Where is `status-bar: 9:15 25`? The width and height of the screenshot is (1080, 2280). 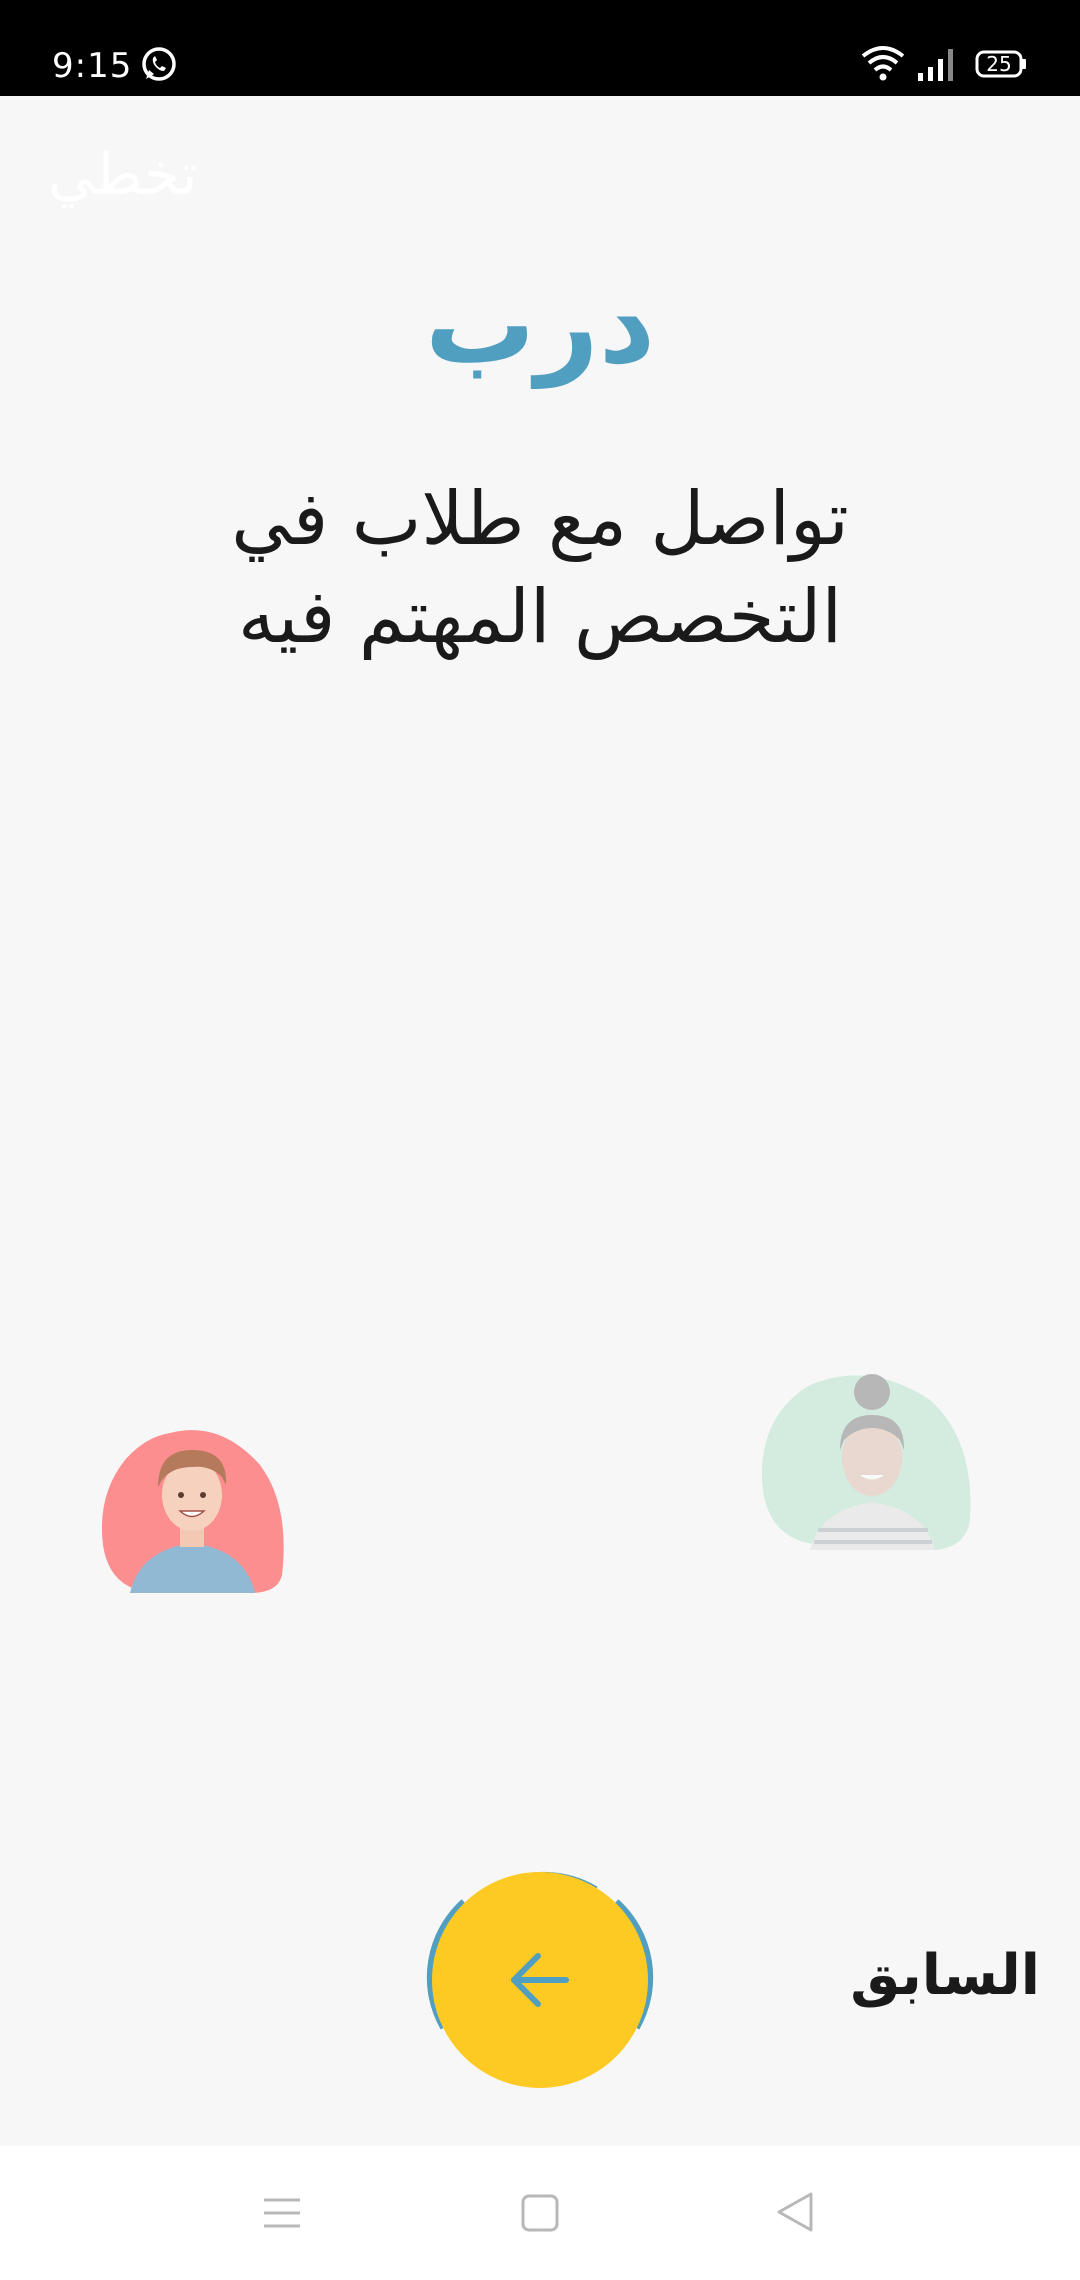
status-bar: 9:15 25 is located at coordinates (540, 48).